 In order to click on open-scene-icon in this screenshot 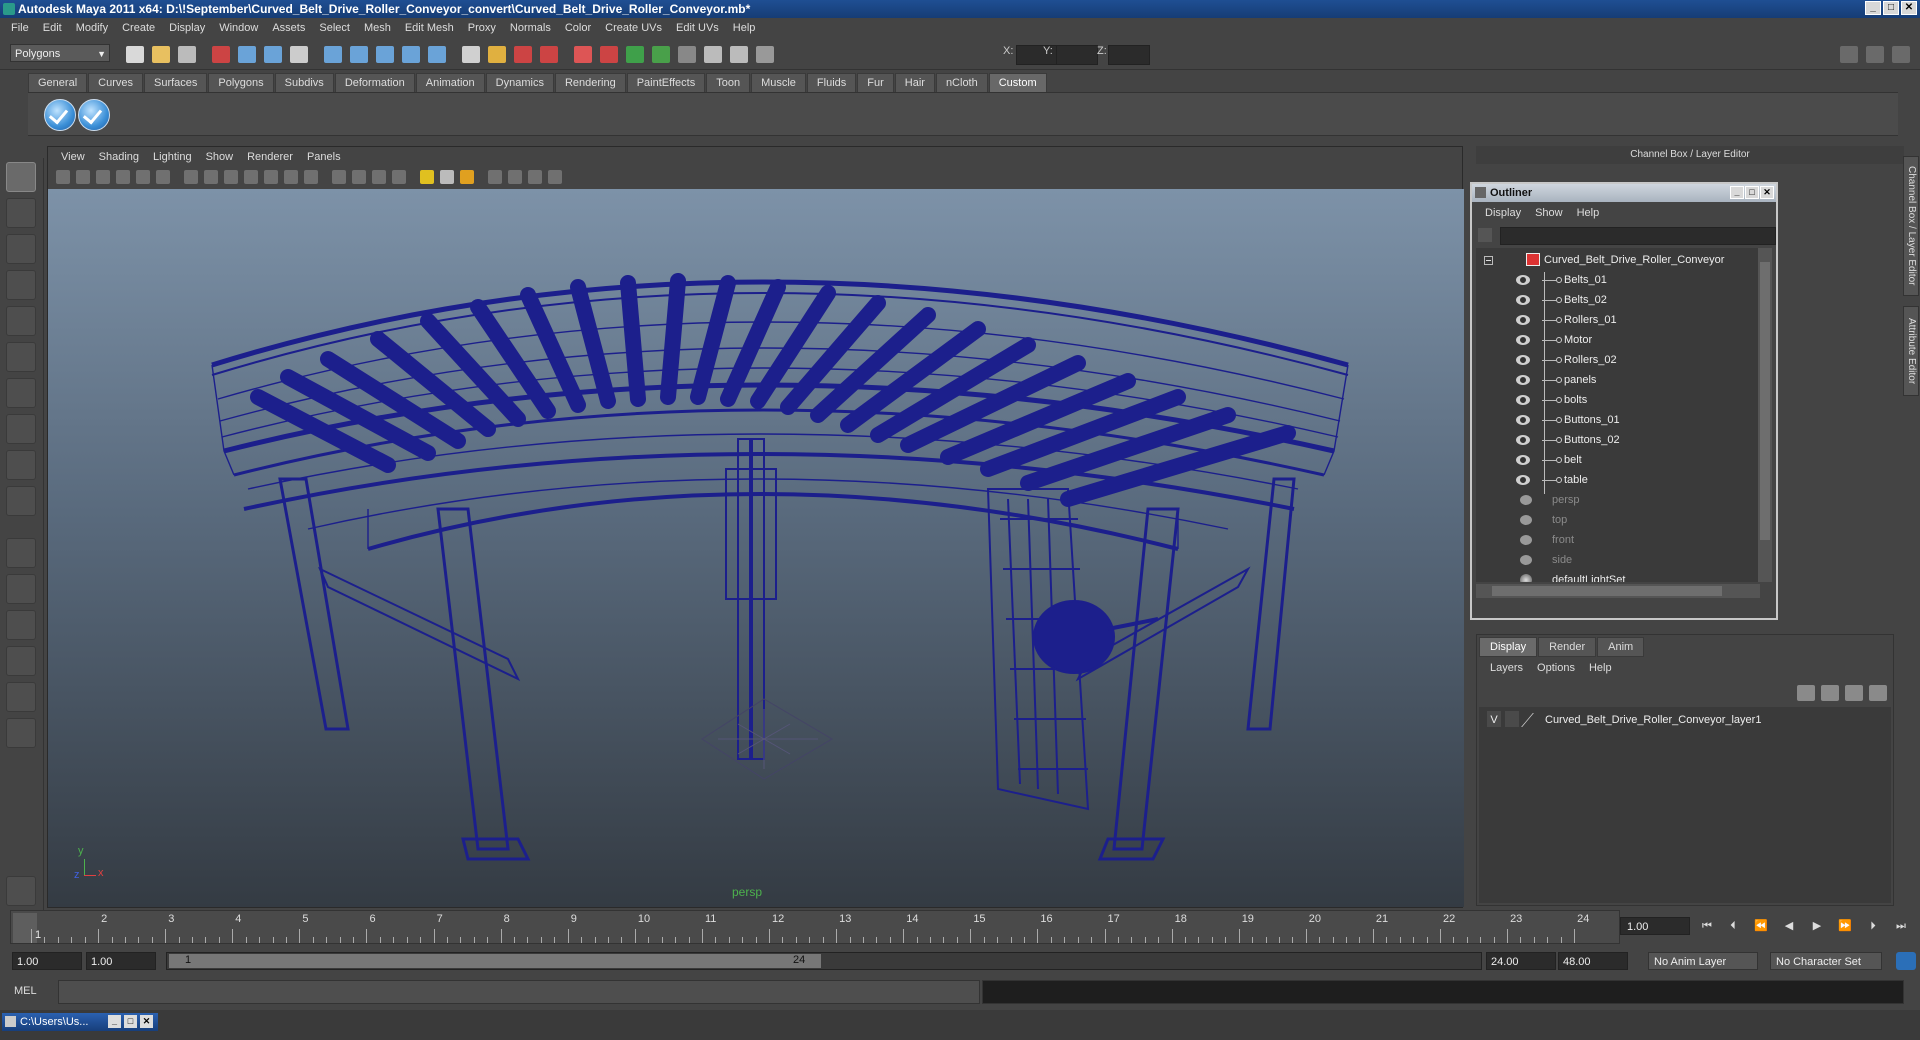, I will do `click(161, 54)`.